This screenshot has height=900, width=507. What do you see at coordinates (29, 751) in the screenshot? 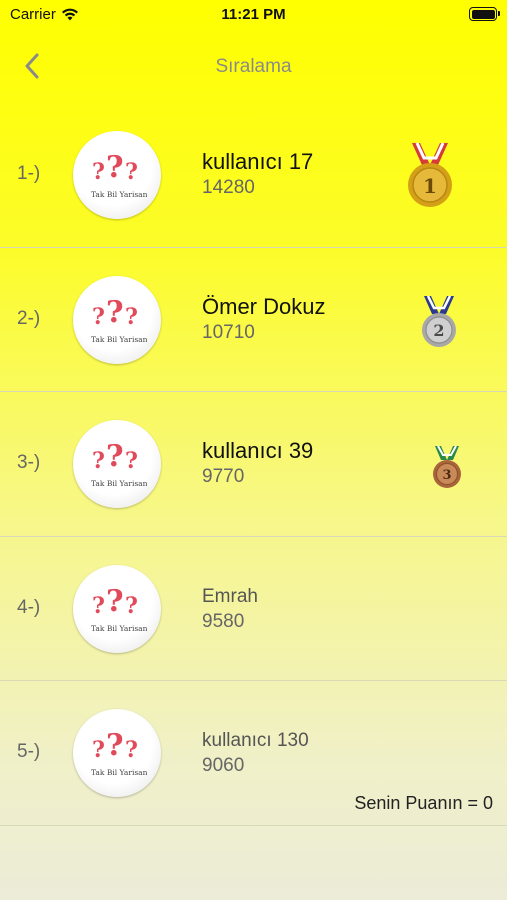
I see `rank-label: 5-)` at bounding box center [29, 751].